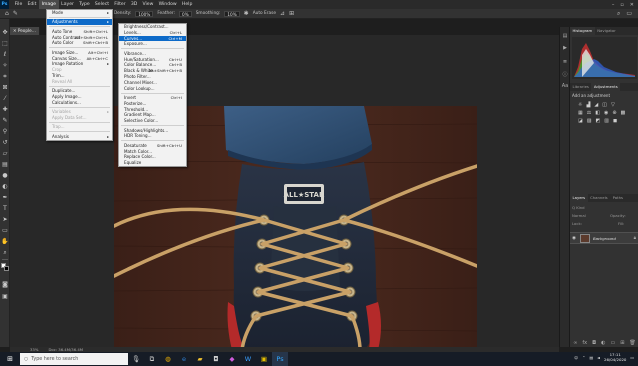 This screenshot has height=366, width=638. I want to click on properties-panel-icon: ≣, so click(565, 63).